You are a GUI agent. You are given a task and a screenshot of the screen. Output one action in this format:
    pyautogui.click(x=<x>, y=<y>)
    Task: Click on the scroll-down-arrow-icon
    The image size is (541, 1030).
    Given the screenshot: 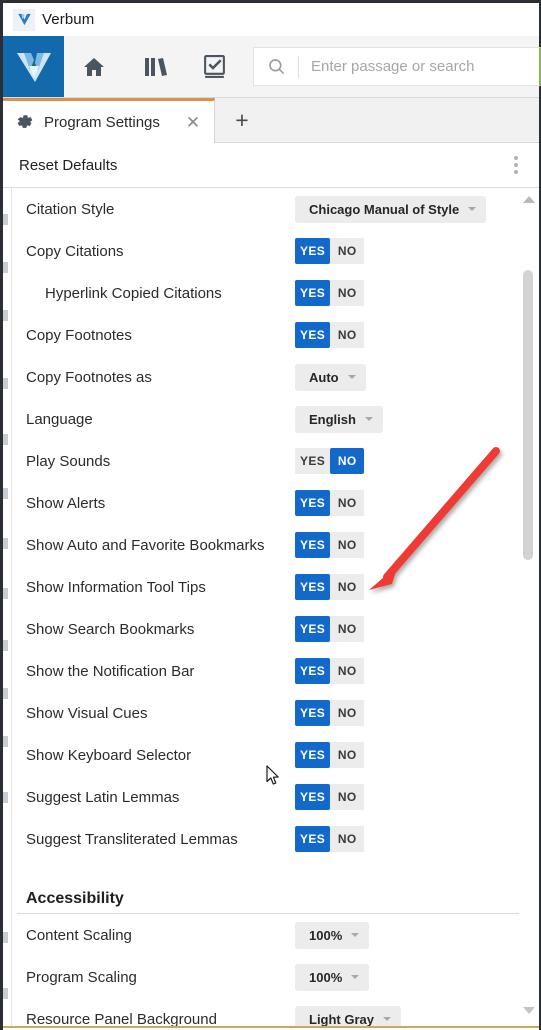 What is the action you would take?
    pyautogui.click(x=529, y=1010)
    